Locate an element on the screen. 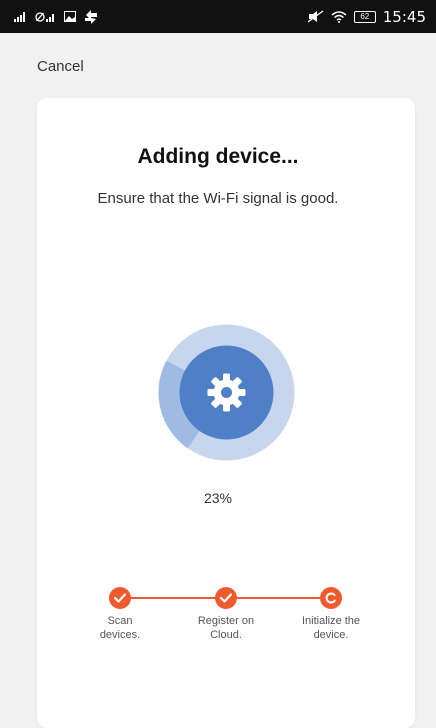 The image size is (436, 728). wifi-hint-text: Ensure that the Wi-Fi signal is good. is located at coordinates (218, 198).